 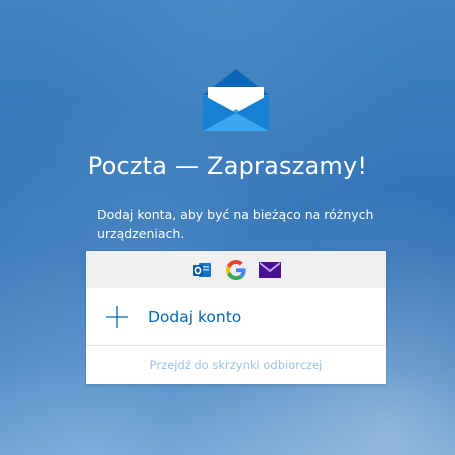 I want to click on add-account-button: Dodaj konto, so click(x=236, y=317).